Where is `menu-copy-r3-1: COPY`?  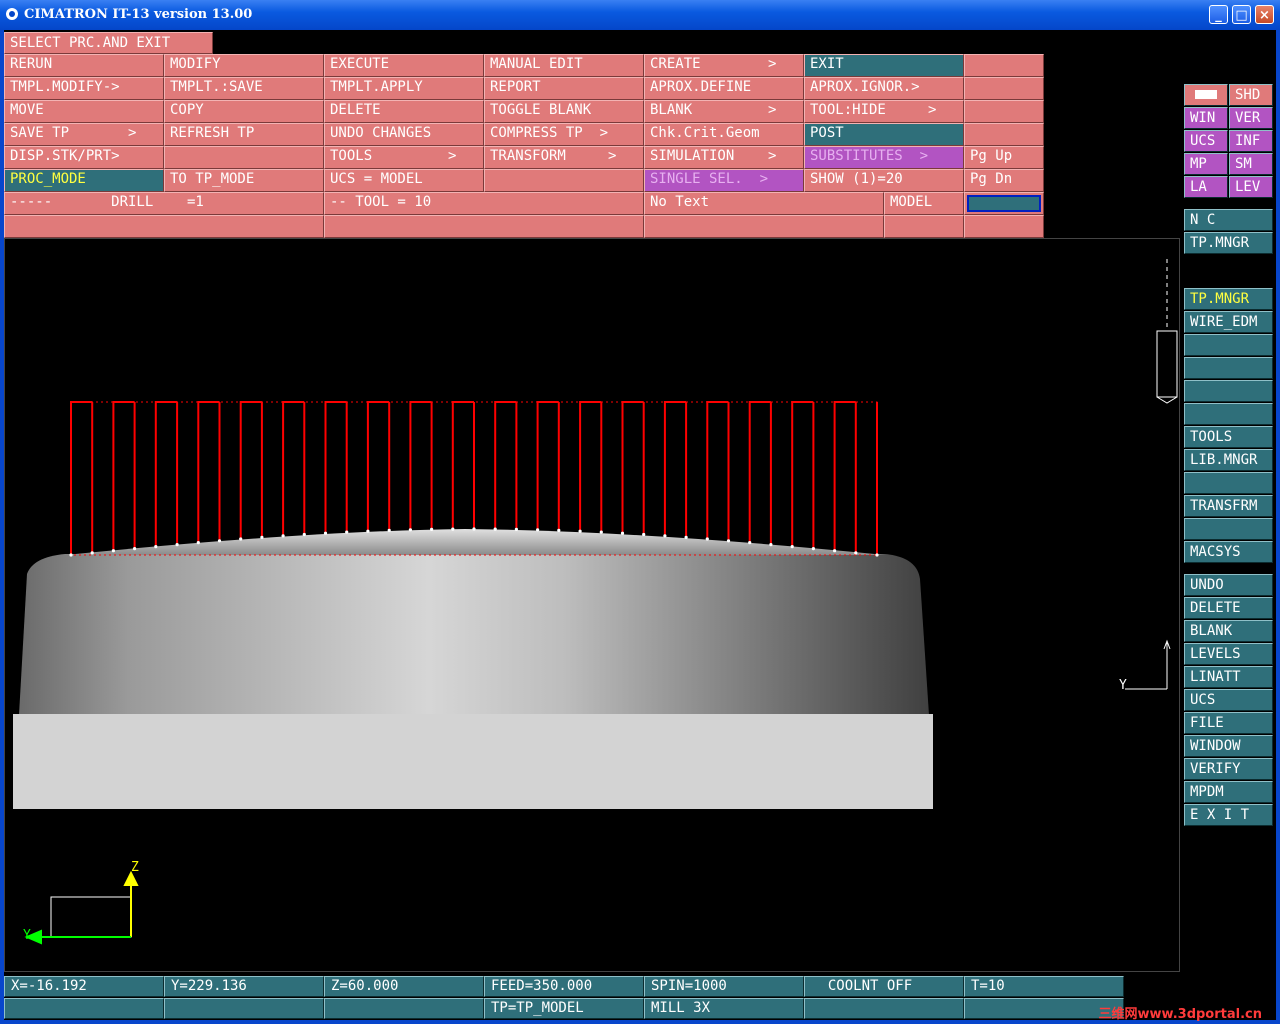 menu-copy-r3-1: COPY is located at coordinates (244, 111).